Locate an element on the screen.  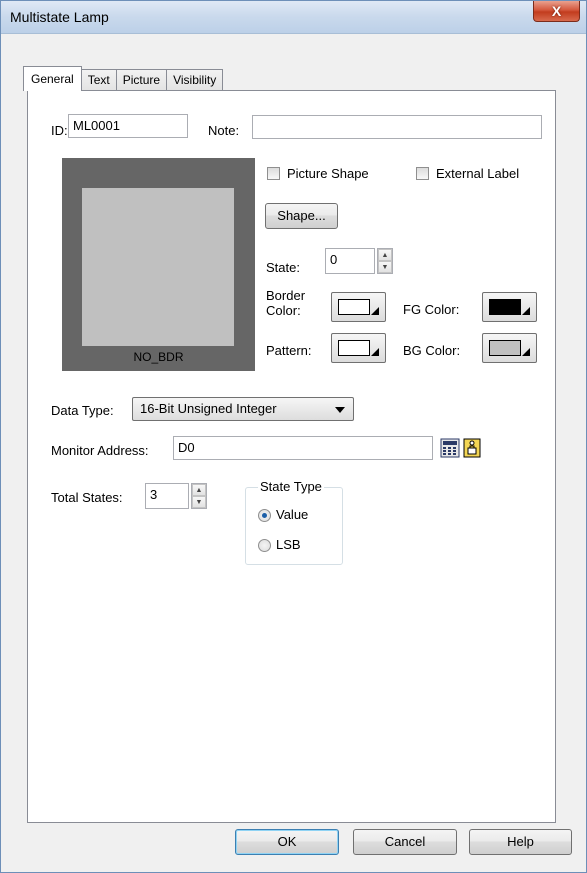
state-spinner: ▲ ▼ is located at coordinates (385, 261).